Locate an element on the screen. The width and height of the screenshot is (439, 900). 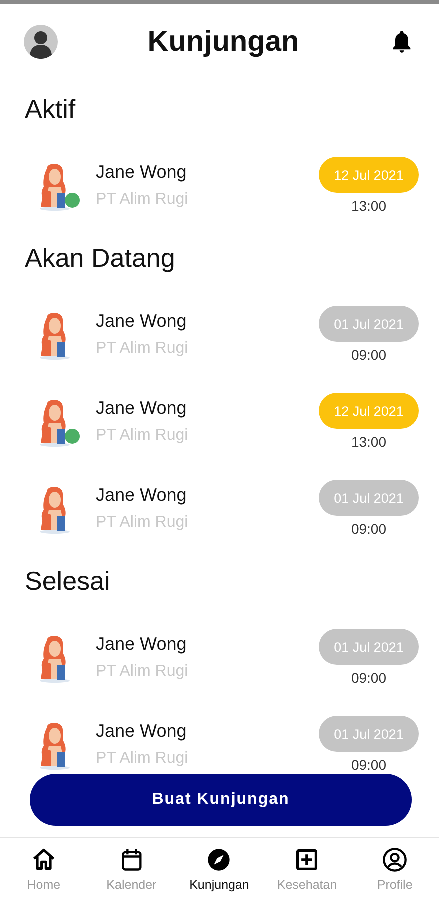
nav-tab: Kesehatan is located at coordinates (307, 869).